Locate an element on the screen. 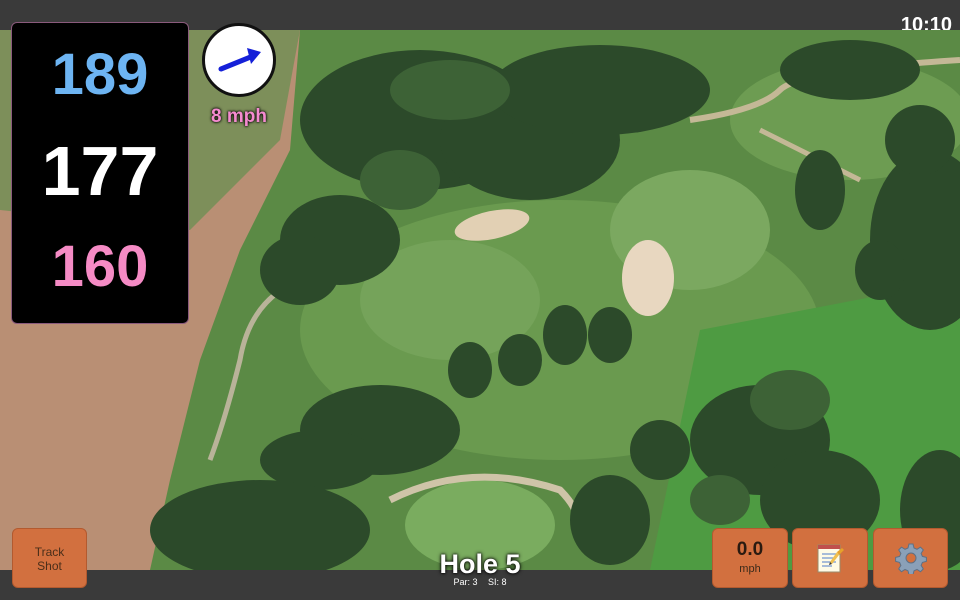 The width and height of the screenshot is (960, 600). hole-si: SI: 8 is located at coordinates (497, 582).